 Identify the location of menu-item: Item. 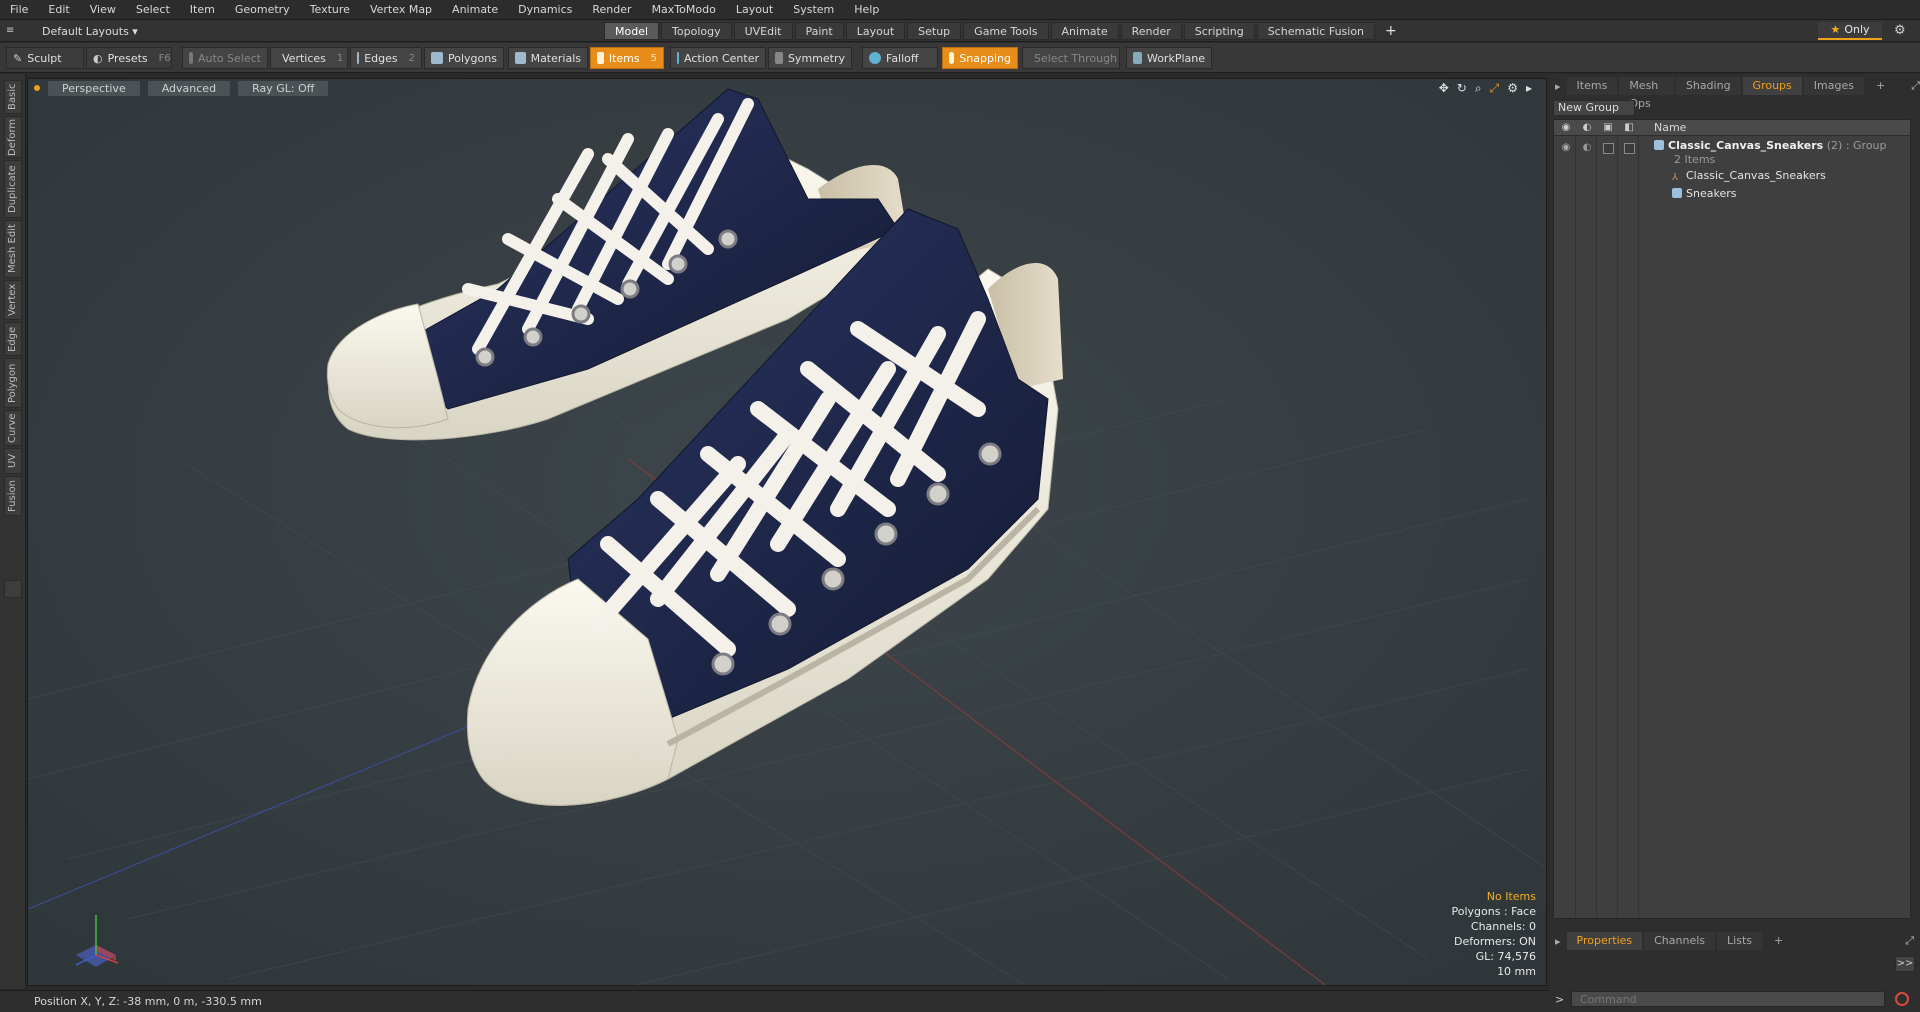
(202, 10).